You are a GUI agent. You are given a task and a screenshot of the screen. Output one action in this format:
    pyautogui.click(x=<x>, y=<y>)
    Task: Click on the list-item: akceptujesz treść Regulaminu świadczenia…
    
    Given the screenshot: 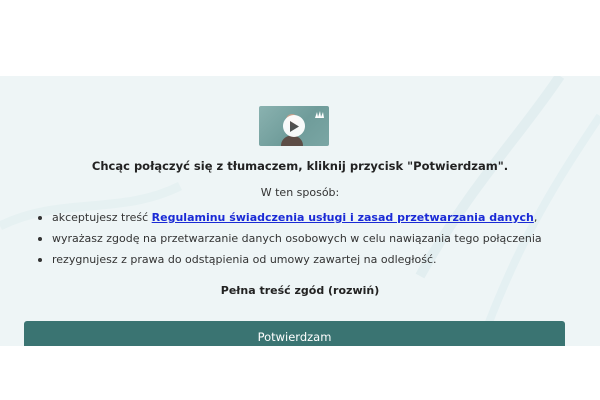 What is the action you would take?
    pyautogui.click(x=290, y=217)
    